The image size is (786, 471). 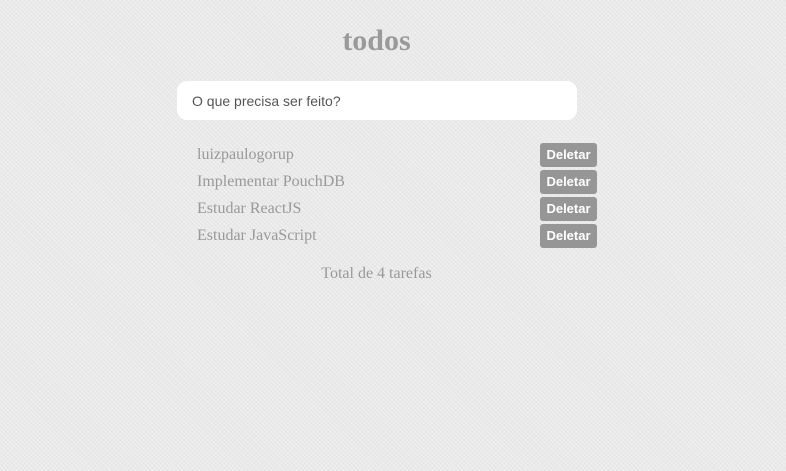 What do you see at coordinates (249, 208) in the screenshot?
I see `todo-label: Estudar ReactJS` at bounding box center [249, 208].